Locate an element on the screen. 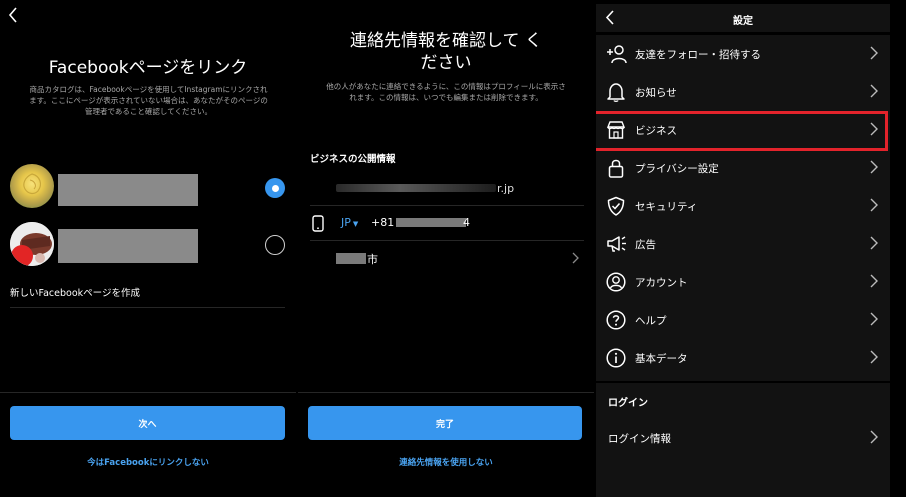 The image size is (906, 497). settings-item-help: ヘルプ is located at coordinates (743, 320).